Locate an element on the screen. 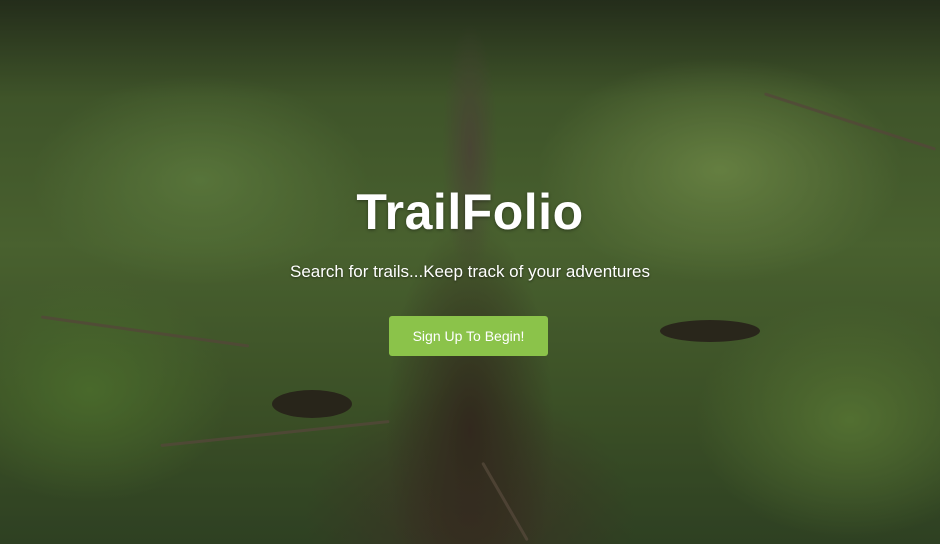  site-title: TrailFolio is located at coordinates (470, 212).